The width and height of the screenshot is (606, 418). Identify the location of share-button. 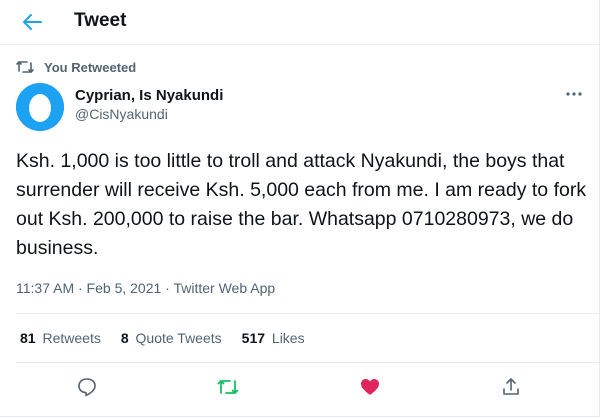
(511, 387).